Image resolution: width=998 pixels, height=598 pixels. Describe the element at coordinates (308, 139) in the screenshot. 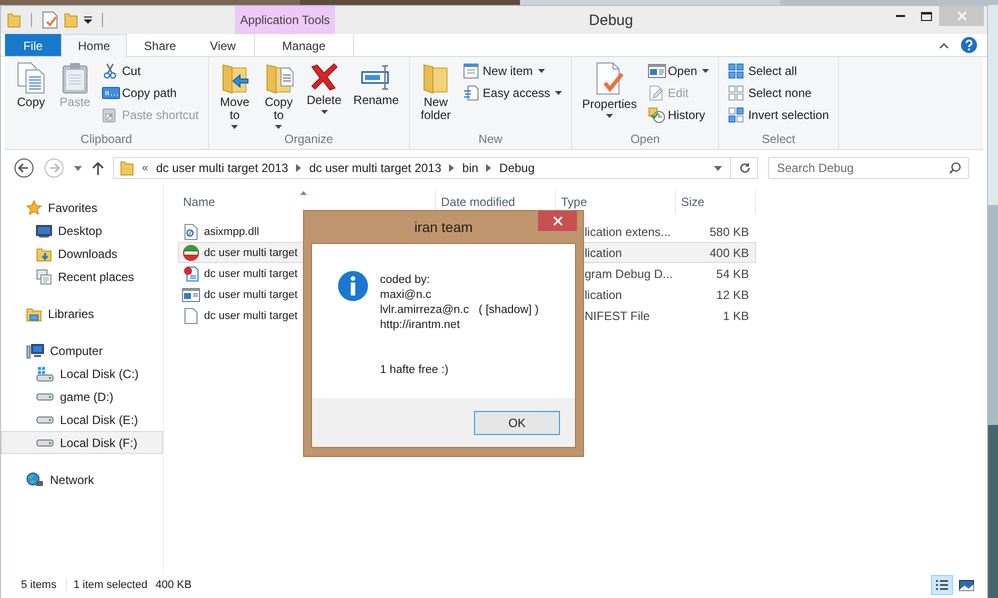

I see `group-label: Organize` at that location.